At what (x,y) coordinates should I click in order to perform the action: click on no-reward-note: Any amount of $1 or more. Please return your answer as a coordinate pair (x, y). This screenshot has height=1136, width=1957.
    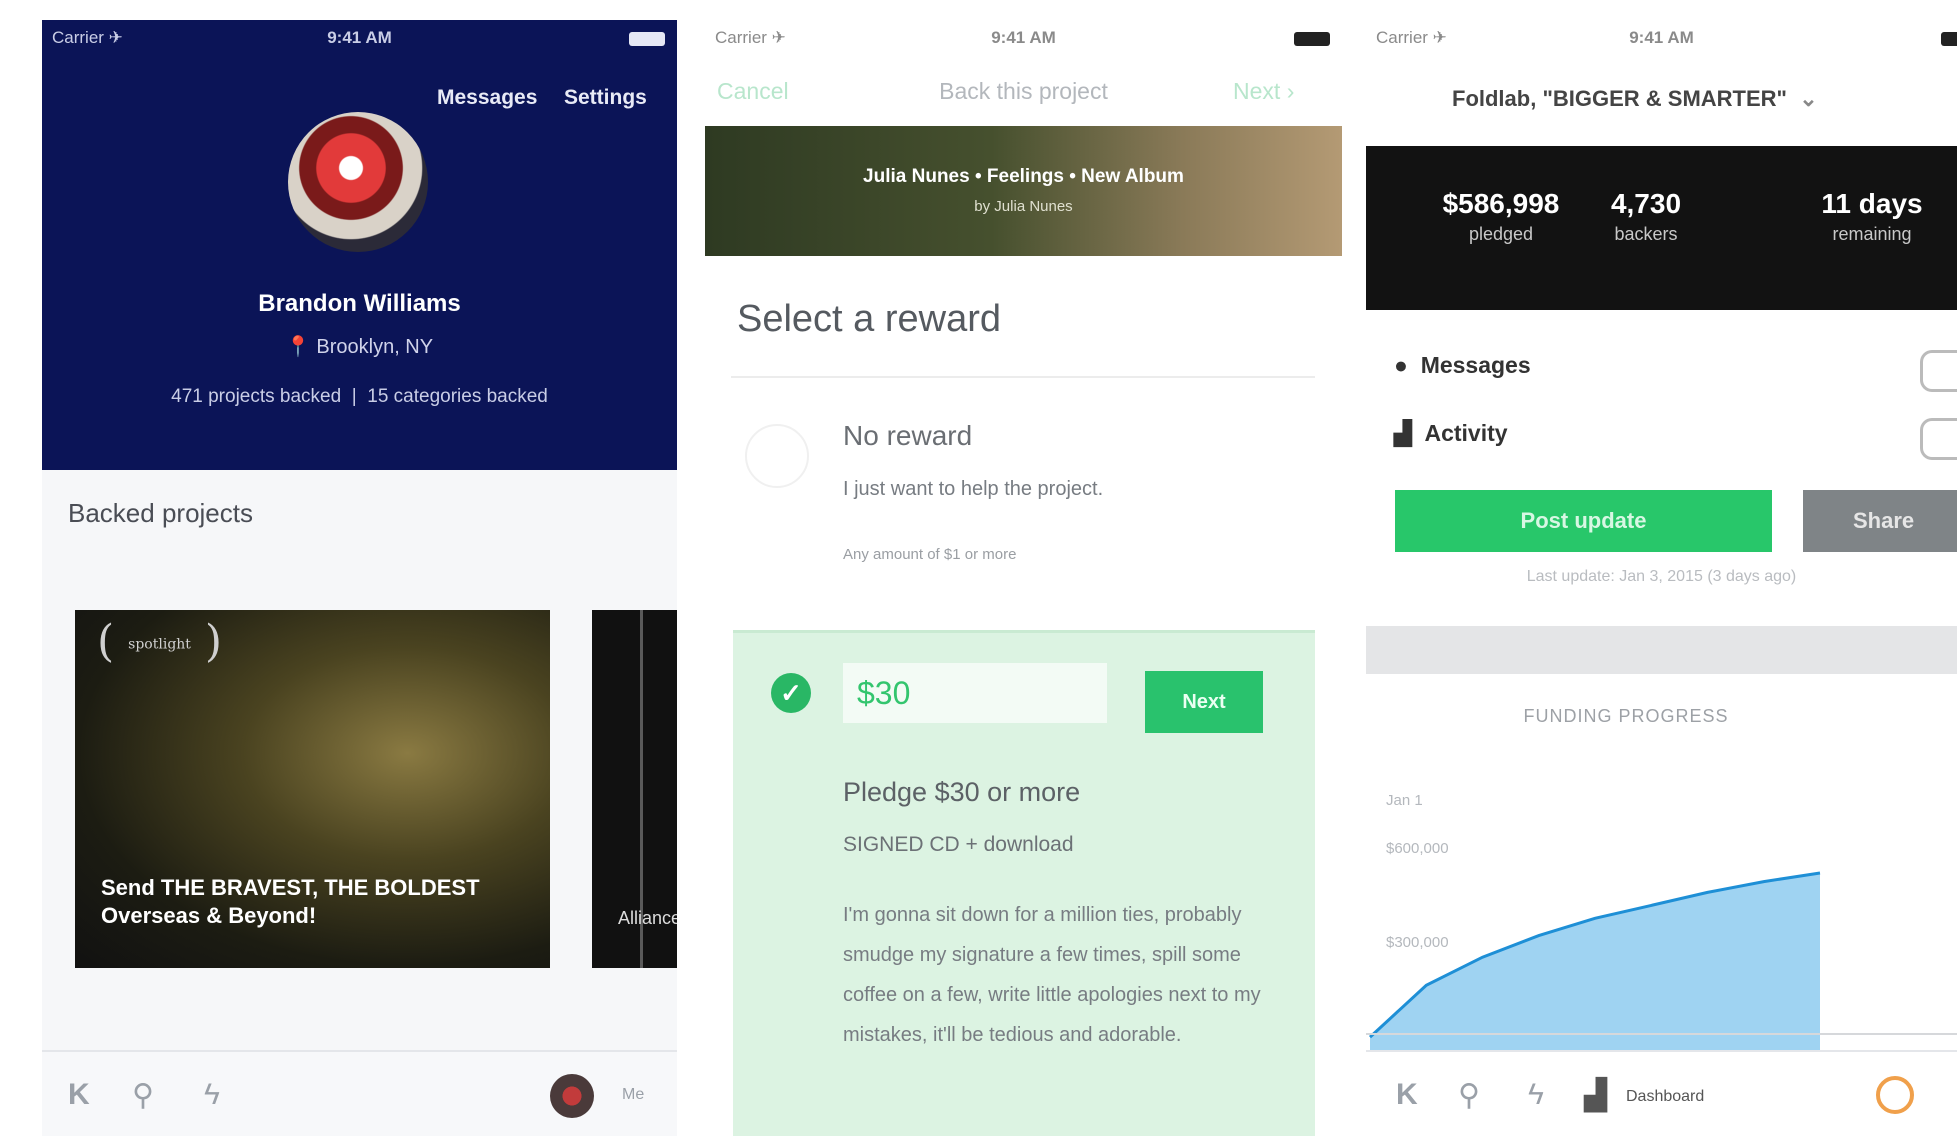
    Looking at the image, I should click on (930, 554).